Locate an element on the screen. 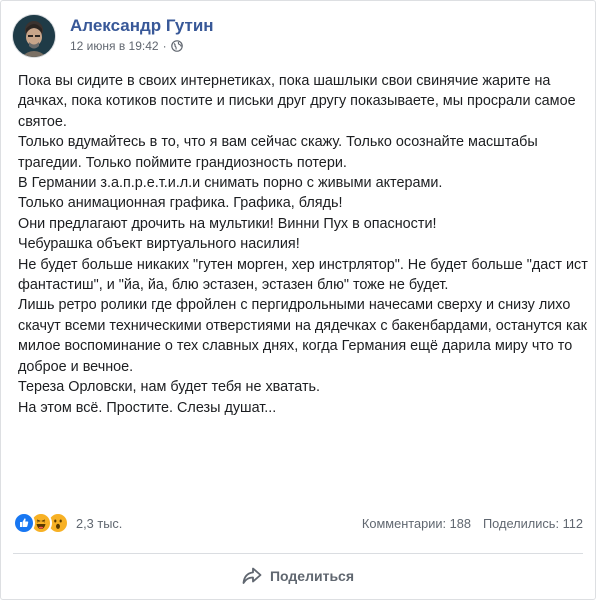 This screenshot has height=600, width=596. post-timestamp: 12 июня в 19:42 is located at coordinates (114, 46).